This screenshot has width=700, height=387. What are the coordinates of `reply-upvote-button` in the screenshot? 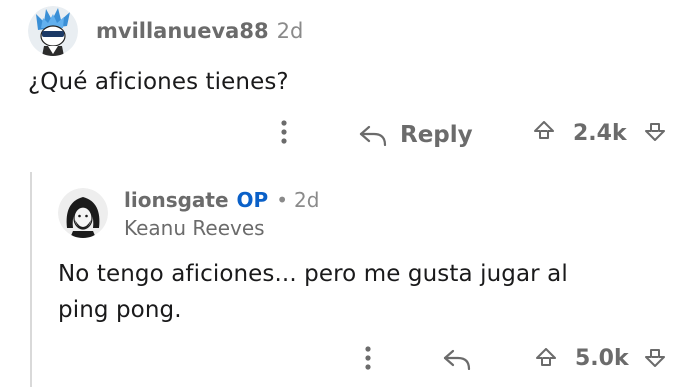 It's located at (546, 357).